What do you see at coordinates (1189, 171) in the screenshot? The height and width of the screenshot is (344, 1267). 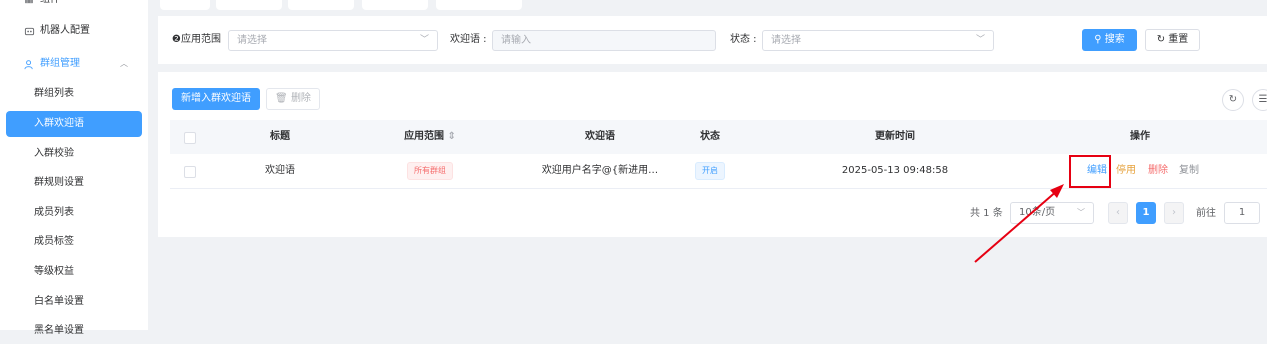 I see `copy-link: 复制` at bounding box center [1189, 171].